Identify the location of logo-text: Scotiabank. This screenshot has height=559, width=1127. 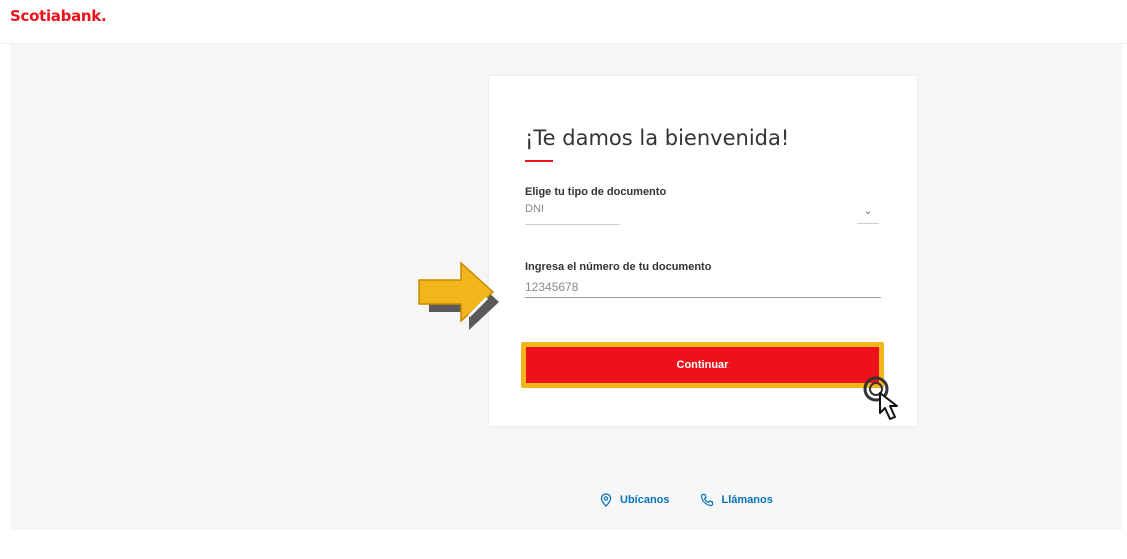
(55, 16).